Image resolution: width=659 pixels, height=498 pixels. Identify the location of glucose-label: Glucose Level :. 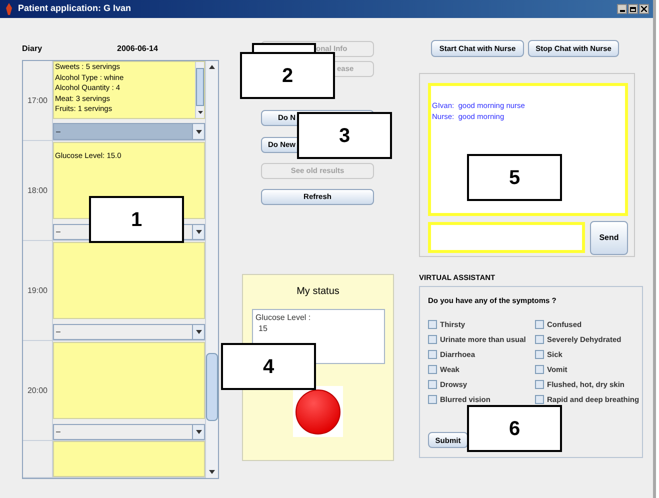
(284, 317).